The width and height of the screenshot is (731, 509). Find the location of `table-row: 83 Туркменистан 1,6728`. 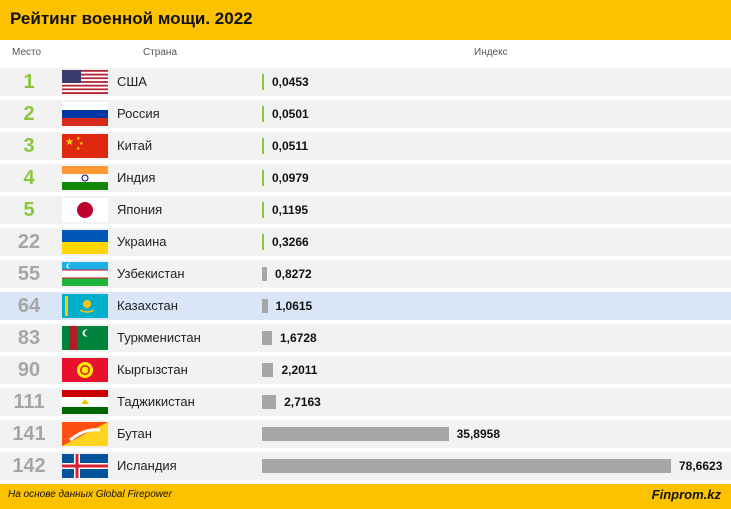

table-row: 83 Туркменистан 1,6728 is located at coordinates (365, 338).